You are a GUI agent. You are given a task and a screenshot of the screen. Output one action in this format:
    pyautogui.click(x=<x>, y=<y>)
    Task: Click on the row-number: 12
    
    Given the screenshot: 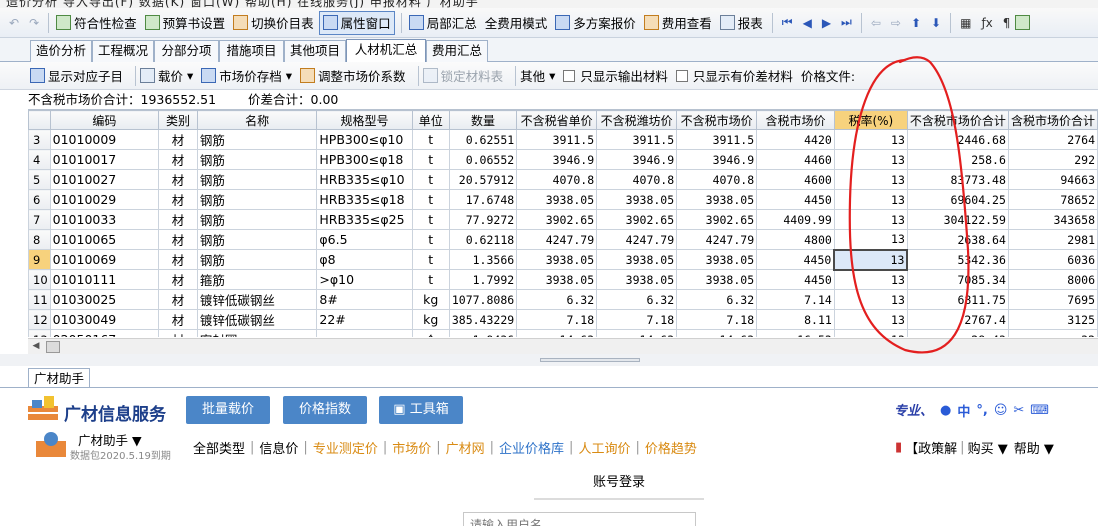 What is the action you would take?
    pyautogui.click(x=39, y=319)
    